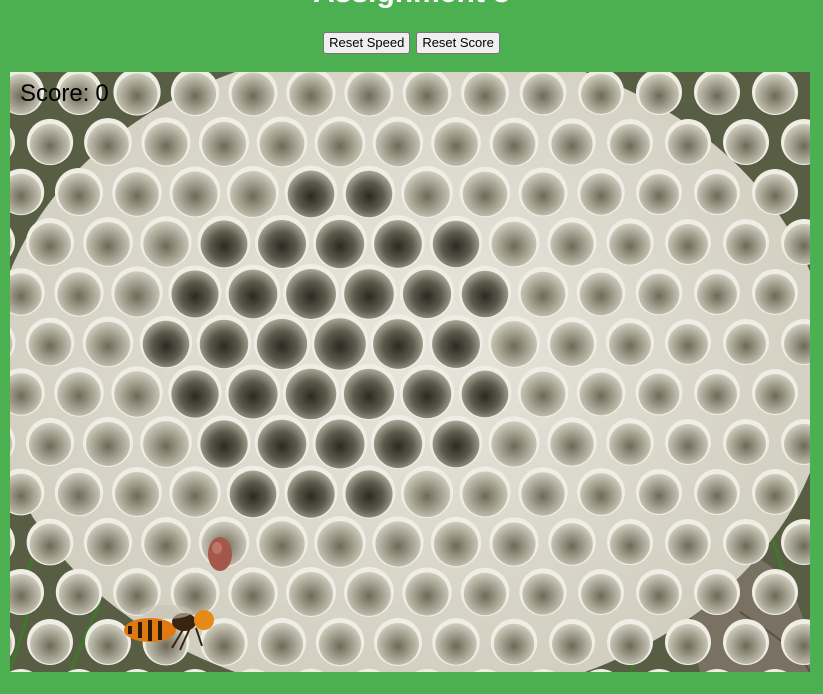 Image resolution: width=823 pixels, height=694 pixels. I want to click on score-display: Score: 0, so click(64, 94).